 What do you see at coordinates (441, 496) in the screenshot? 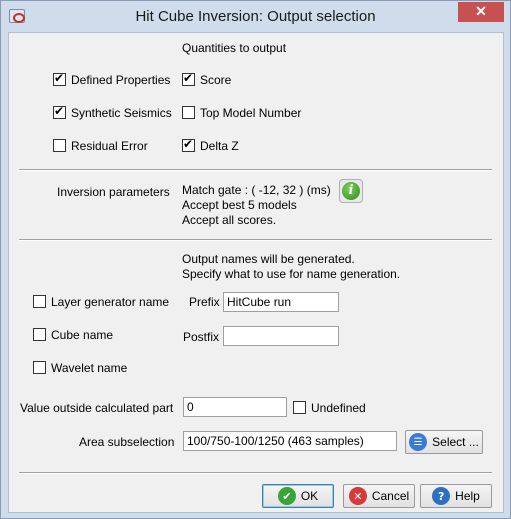
I see `help-icon: ?` at bounding box center [441, 496].